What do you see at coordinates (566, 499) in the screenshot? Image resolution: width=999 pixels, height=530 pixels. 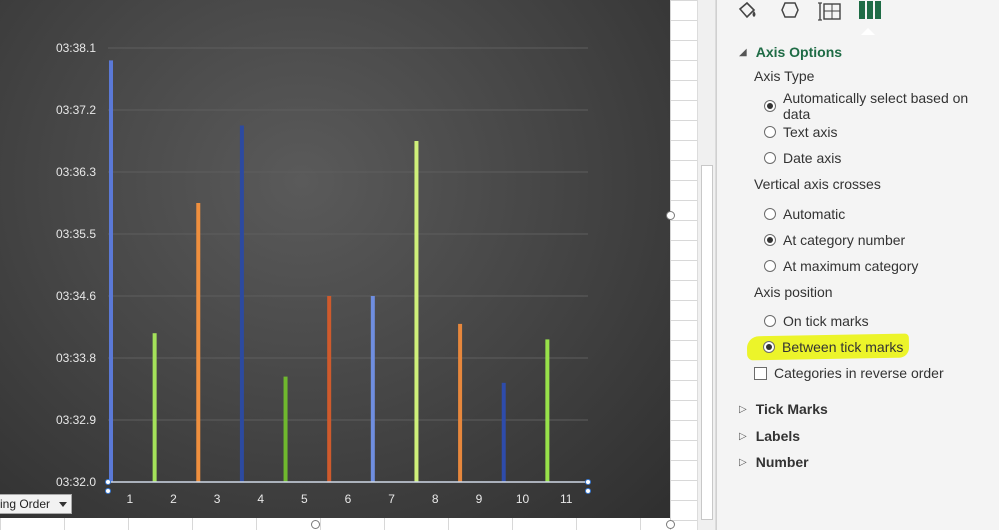 I see `x-tick-label: 11` at bounding box center [566, 499].